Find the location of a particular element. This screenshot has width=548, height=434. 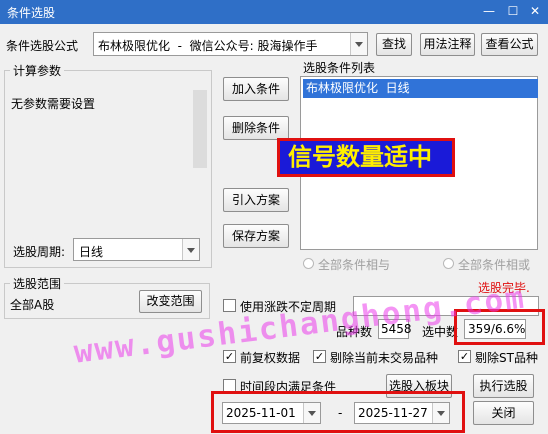

exclude-untraded-checkbox: ✓ is located at coordinates (319, 356).